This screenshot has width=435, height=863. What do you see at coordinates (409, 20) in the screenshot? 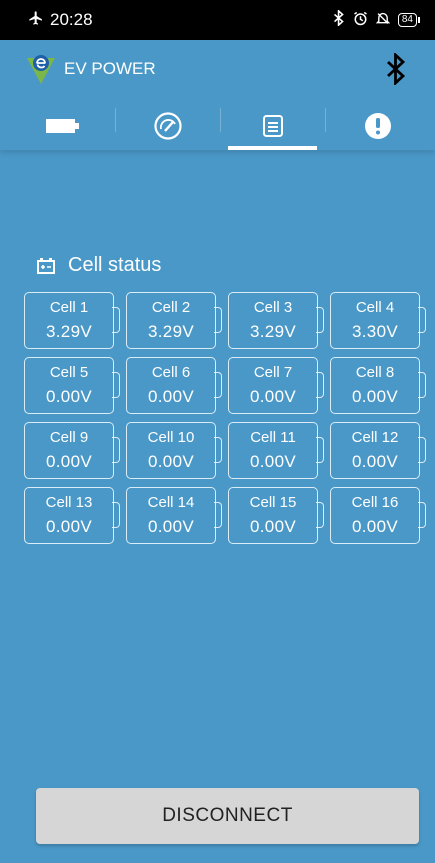
I see `battery-icon: 84` at bounding box center [409, 20].